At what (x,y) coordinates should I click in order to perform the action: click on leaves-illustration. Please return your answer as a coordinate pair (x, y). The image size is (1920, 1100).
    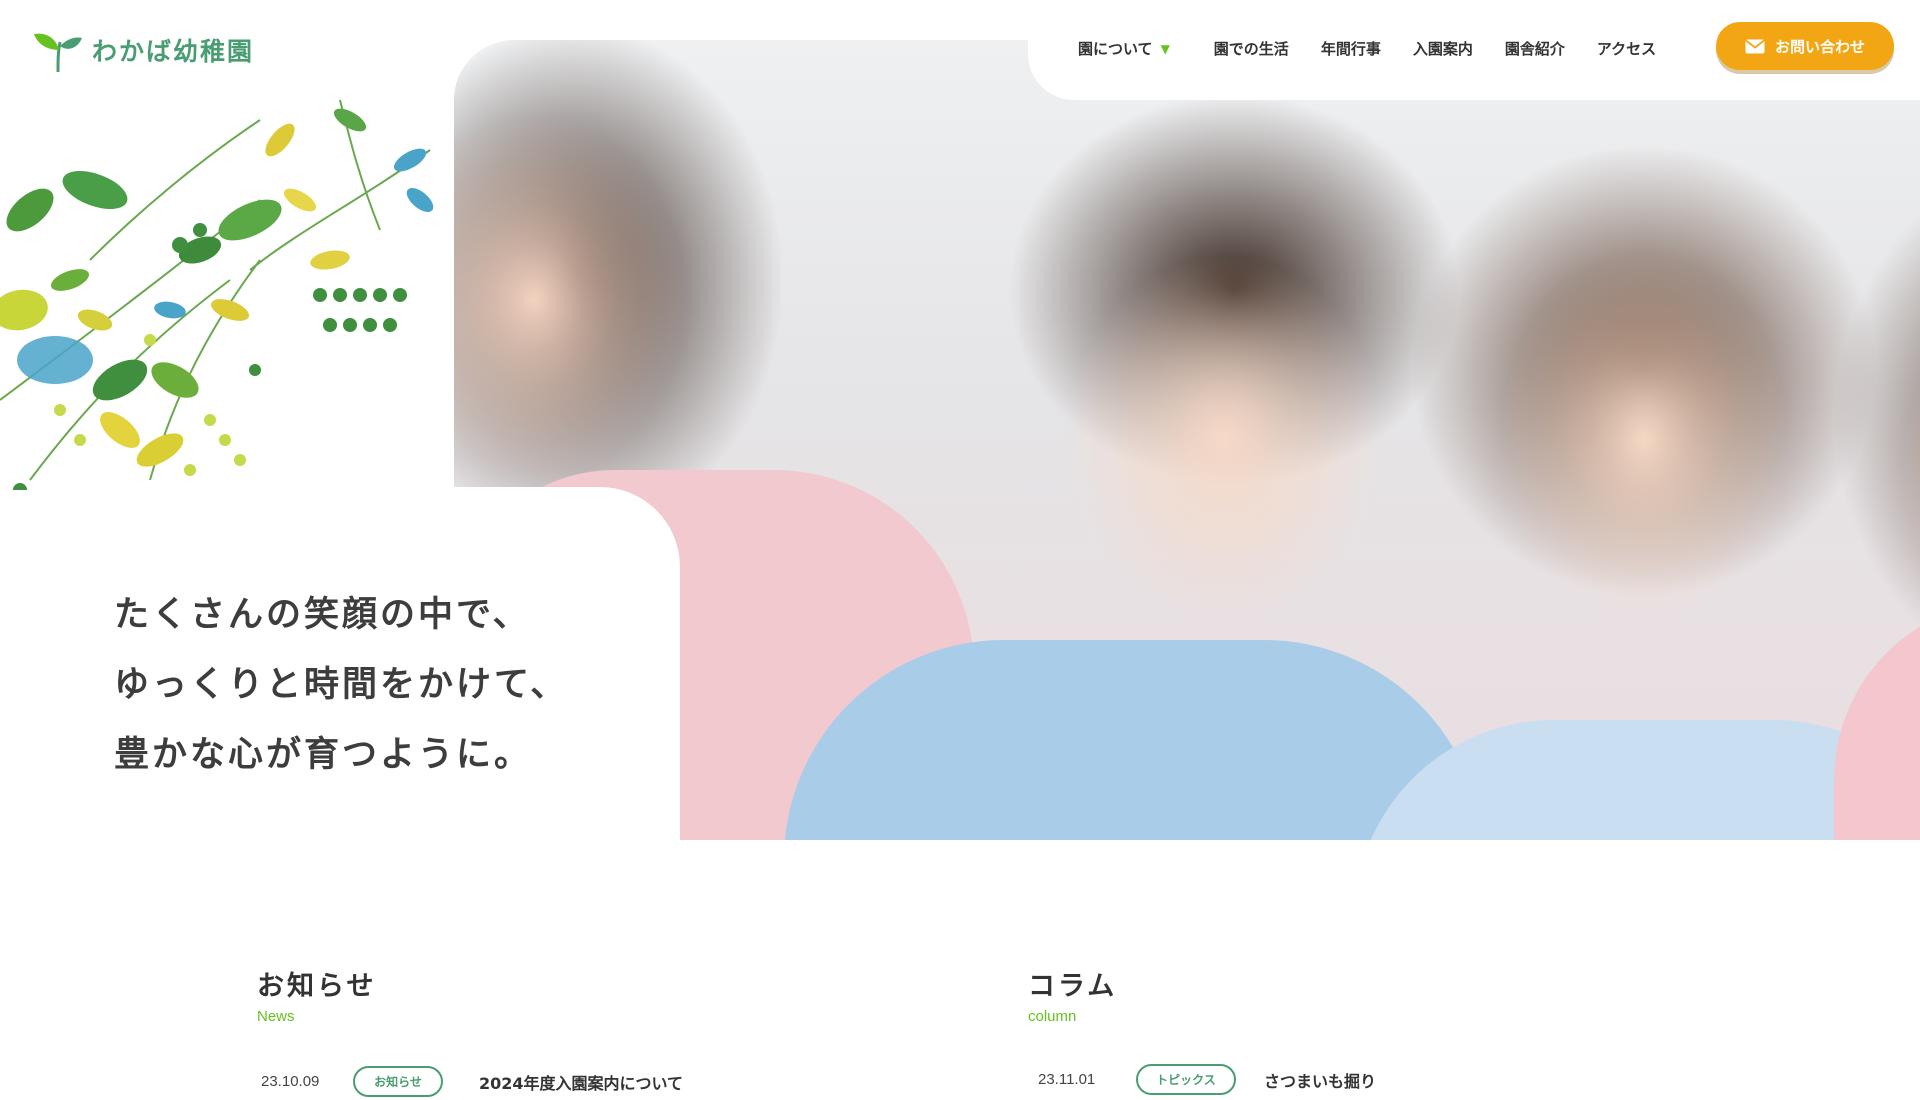
    Looking at the image, I should click on (217, 294).